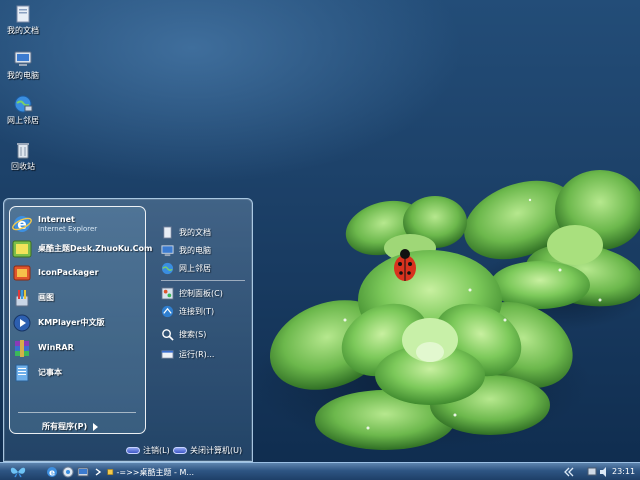 This screenshot has width=640, height=480. I want to click on menu-item-search: 搜索(S), so click(183, 334).